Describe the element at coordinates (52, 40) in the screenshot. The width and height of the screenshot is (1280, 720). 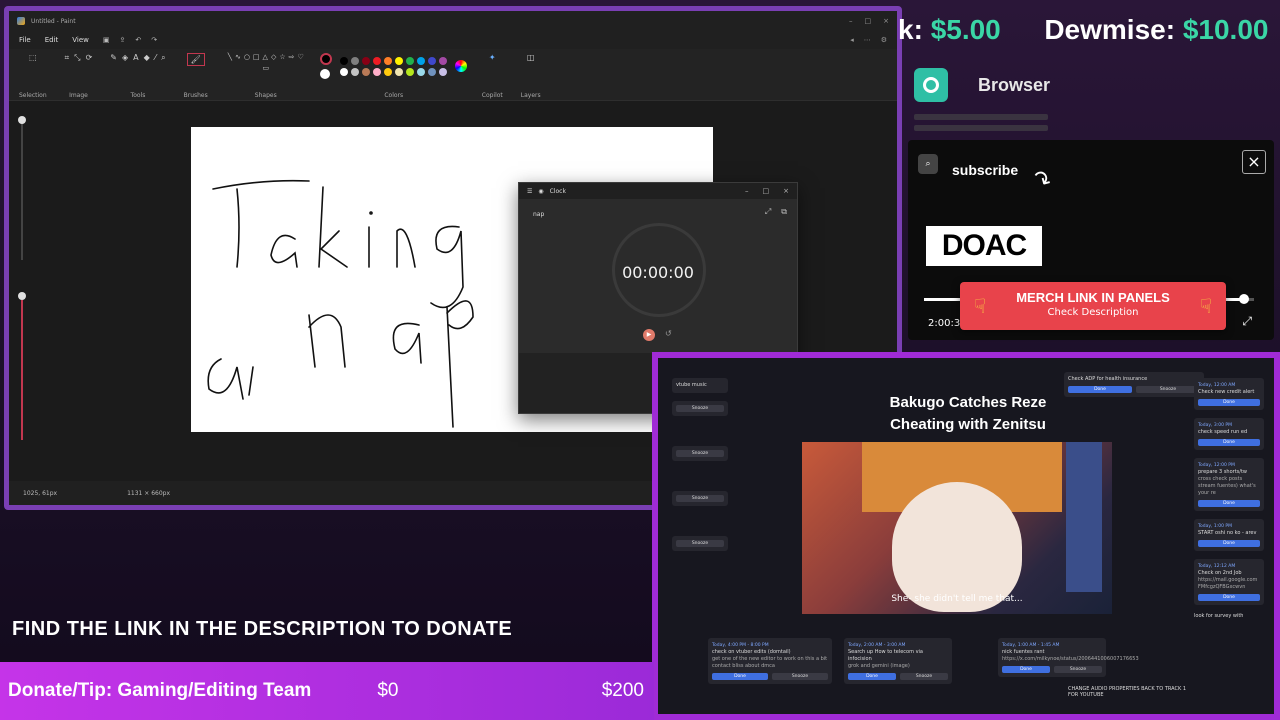
I see `menu-edit: Edit` at that location.